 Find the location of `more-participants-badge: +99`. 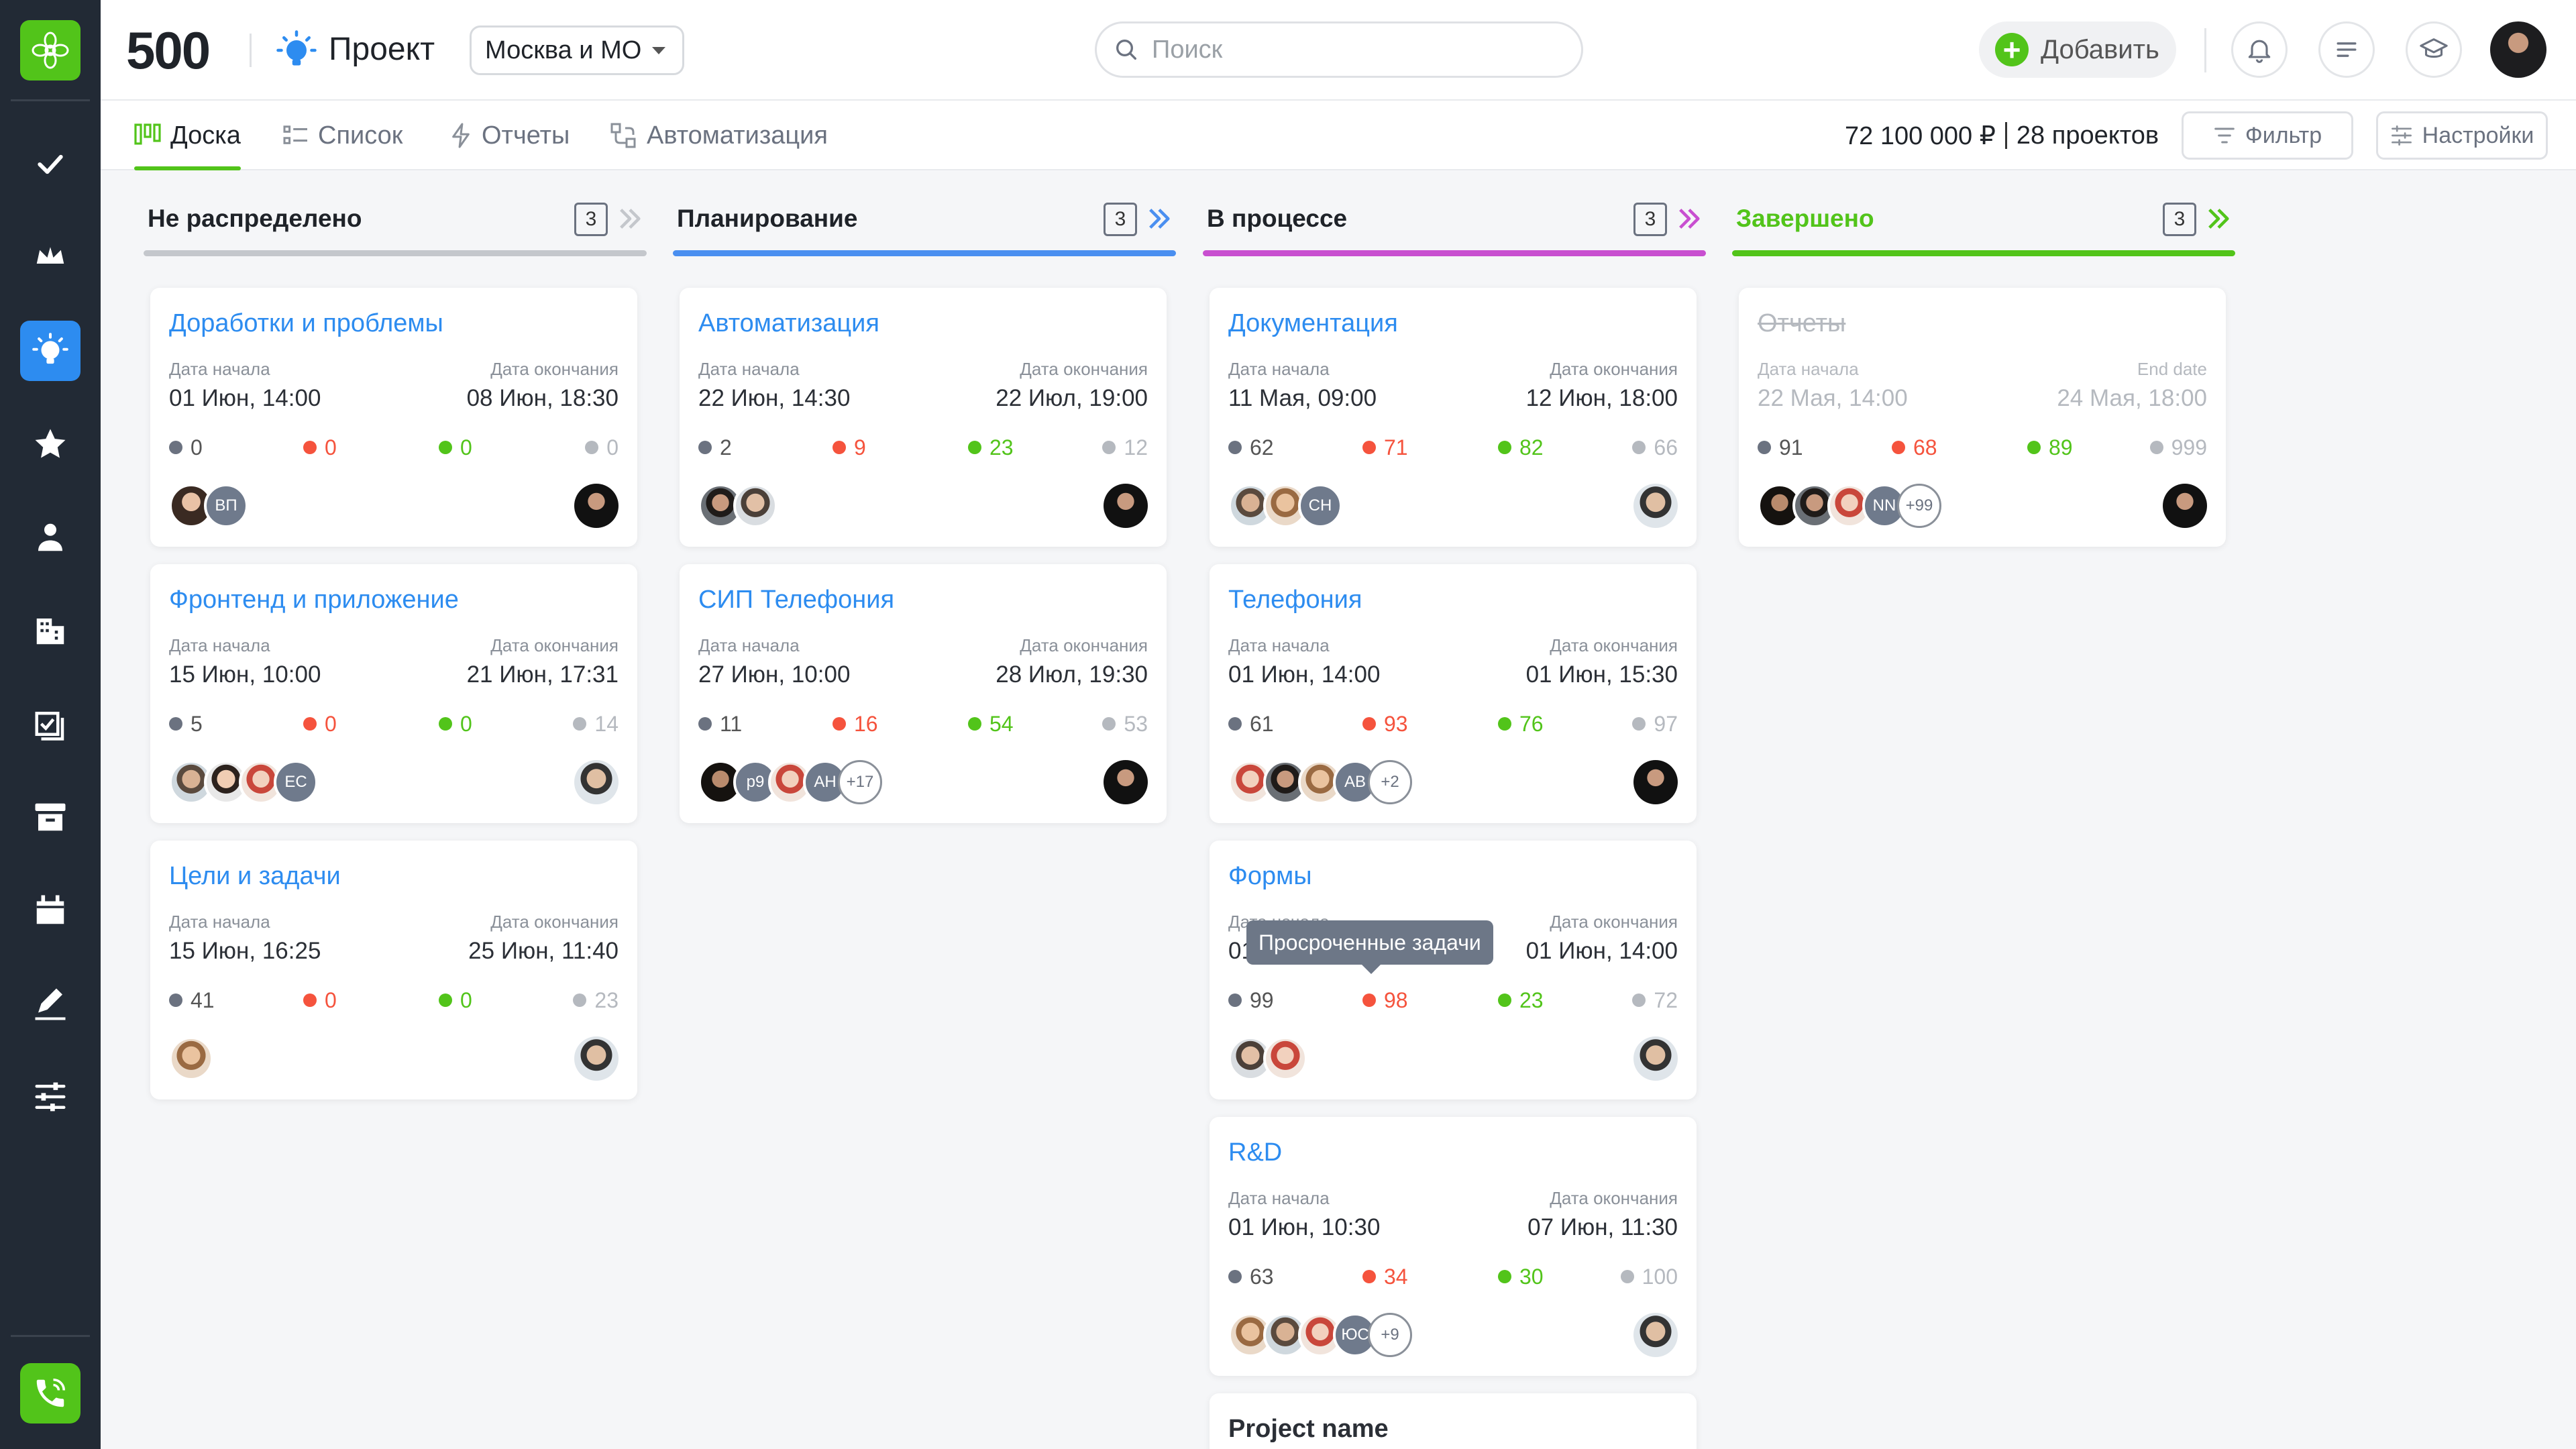

more-participants-badge: +99 is located at coordinates (1919, 506).